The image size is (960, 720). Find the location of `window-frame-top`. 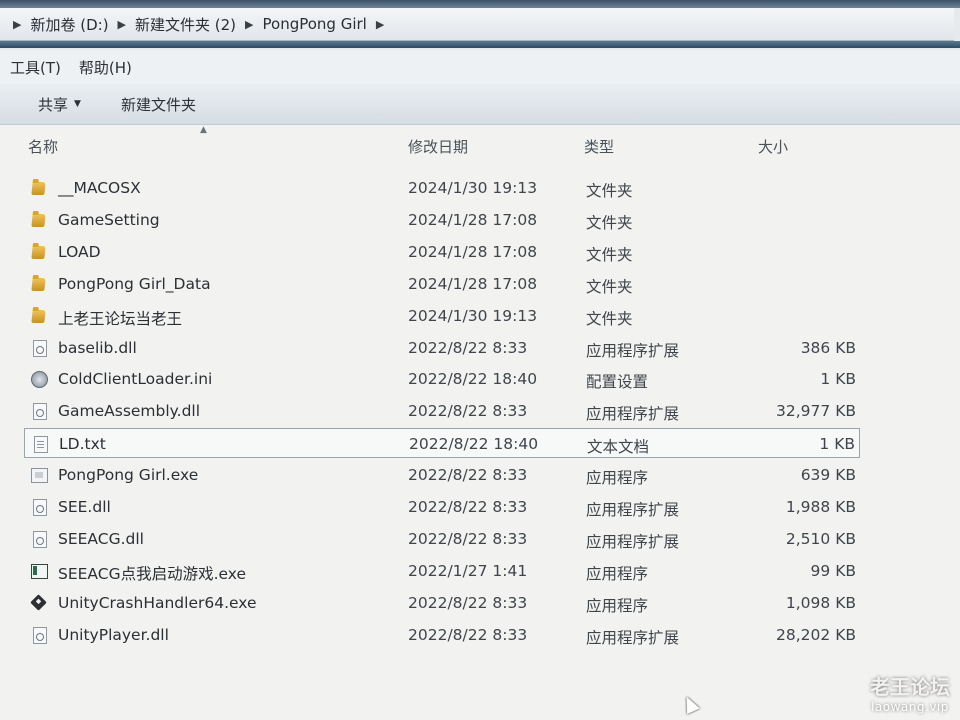

window-frame-top is located at coordinates (480, 4).